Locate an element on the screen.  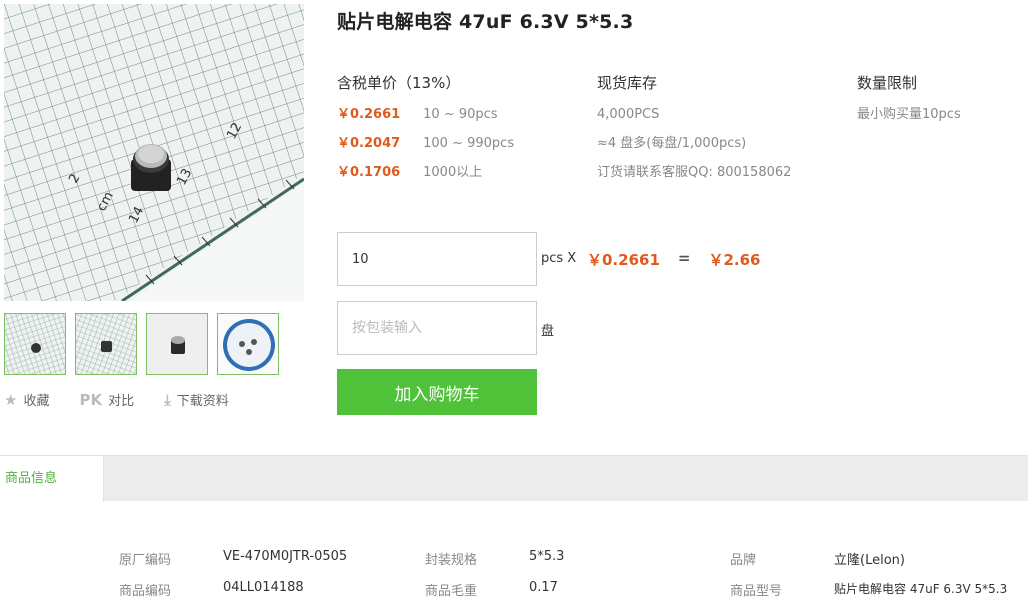
info-tabbar: 商品信息 is located at coordinates (514, 478).